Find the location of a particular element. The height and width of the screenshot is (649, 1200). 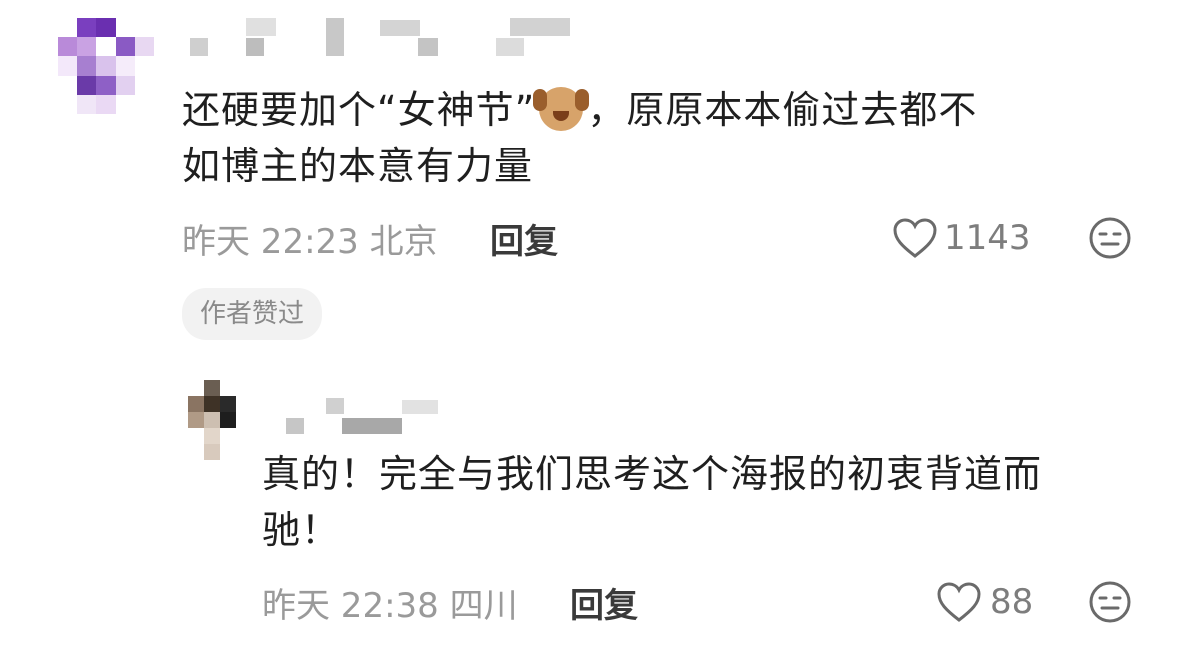

reply-button: 回复 is located at coordinates (524, 238).